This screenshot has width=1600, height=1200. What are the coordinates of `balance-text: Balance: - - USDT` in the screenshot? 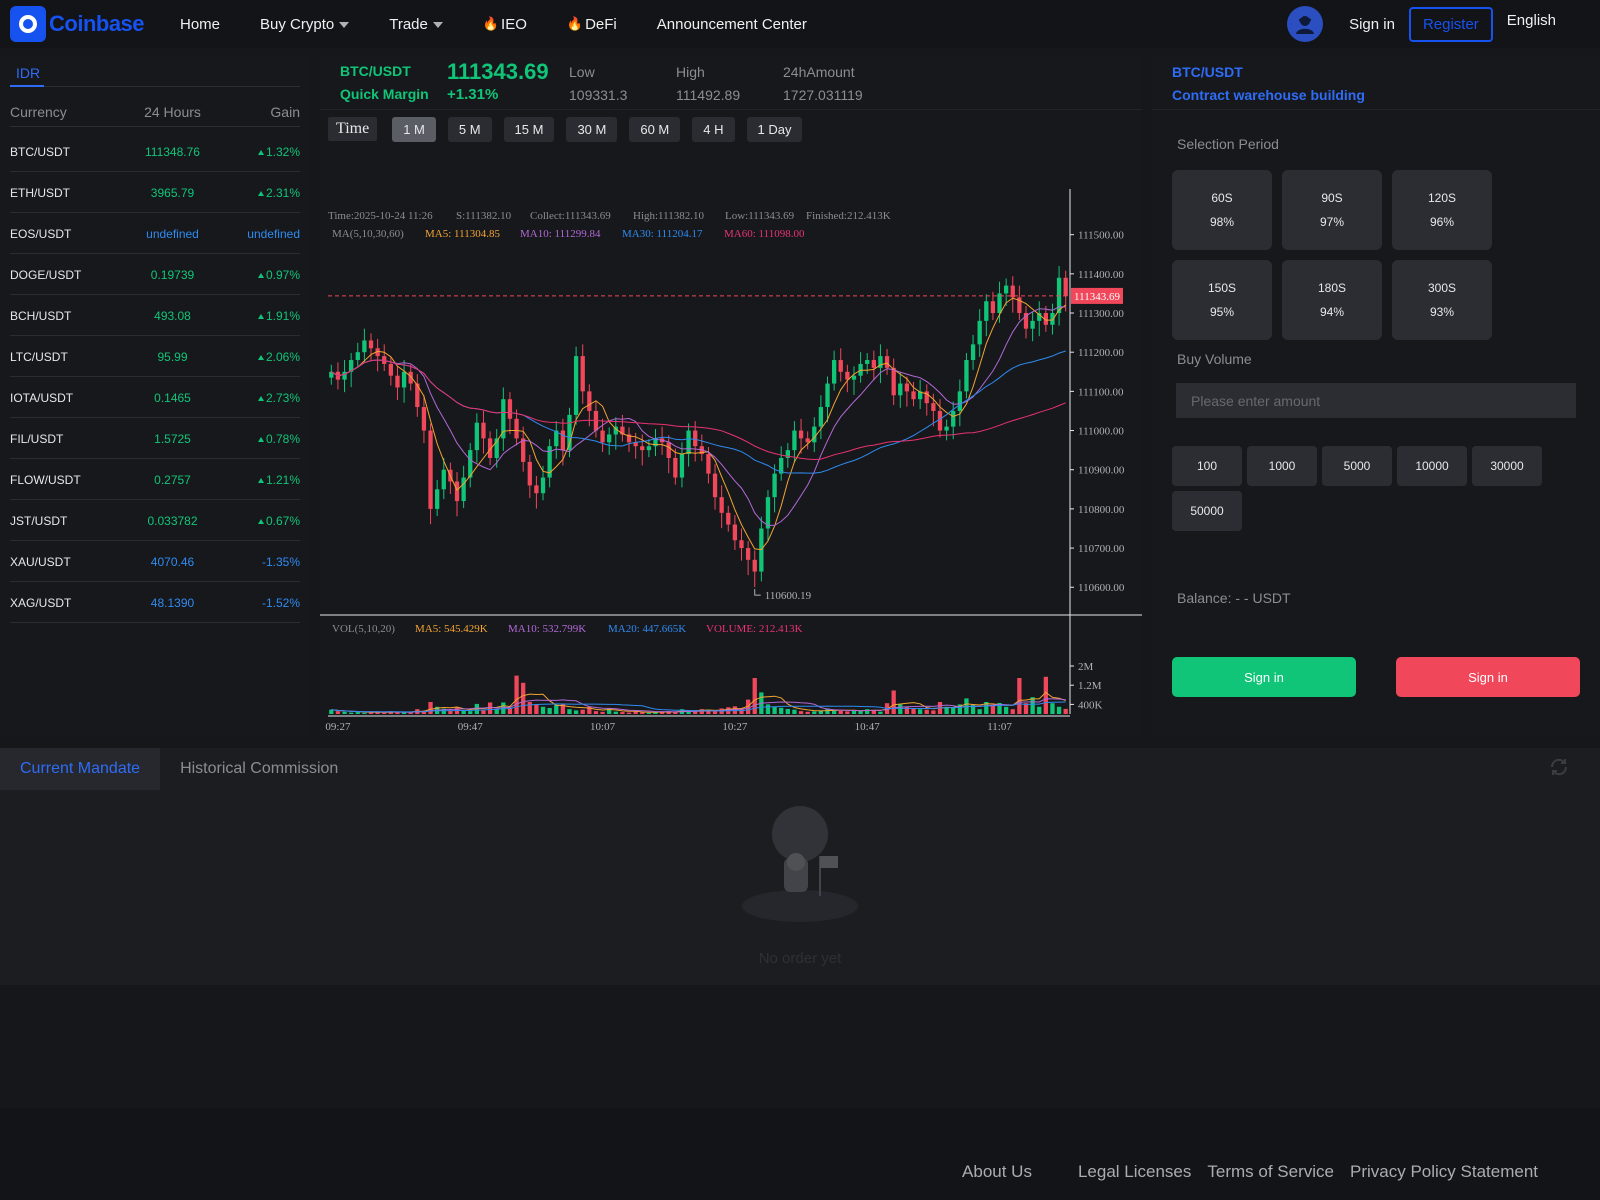 It's located at (1234, 598).